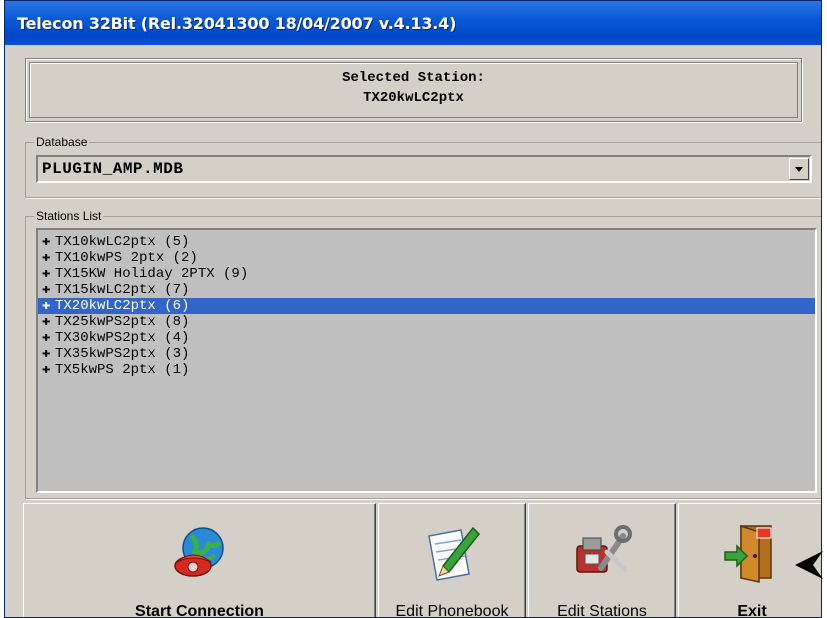 Image resolution: width=827 pixels, height=618 pixels. I want to click on list-item-label: TX15KW Holiday 2PTX (9), so click(152, 274).